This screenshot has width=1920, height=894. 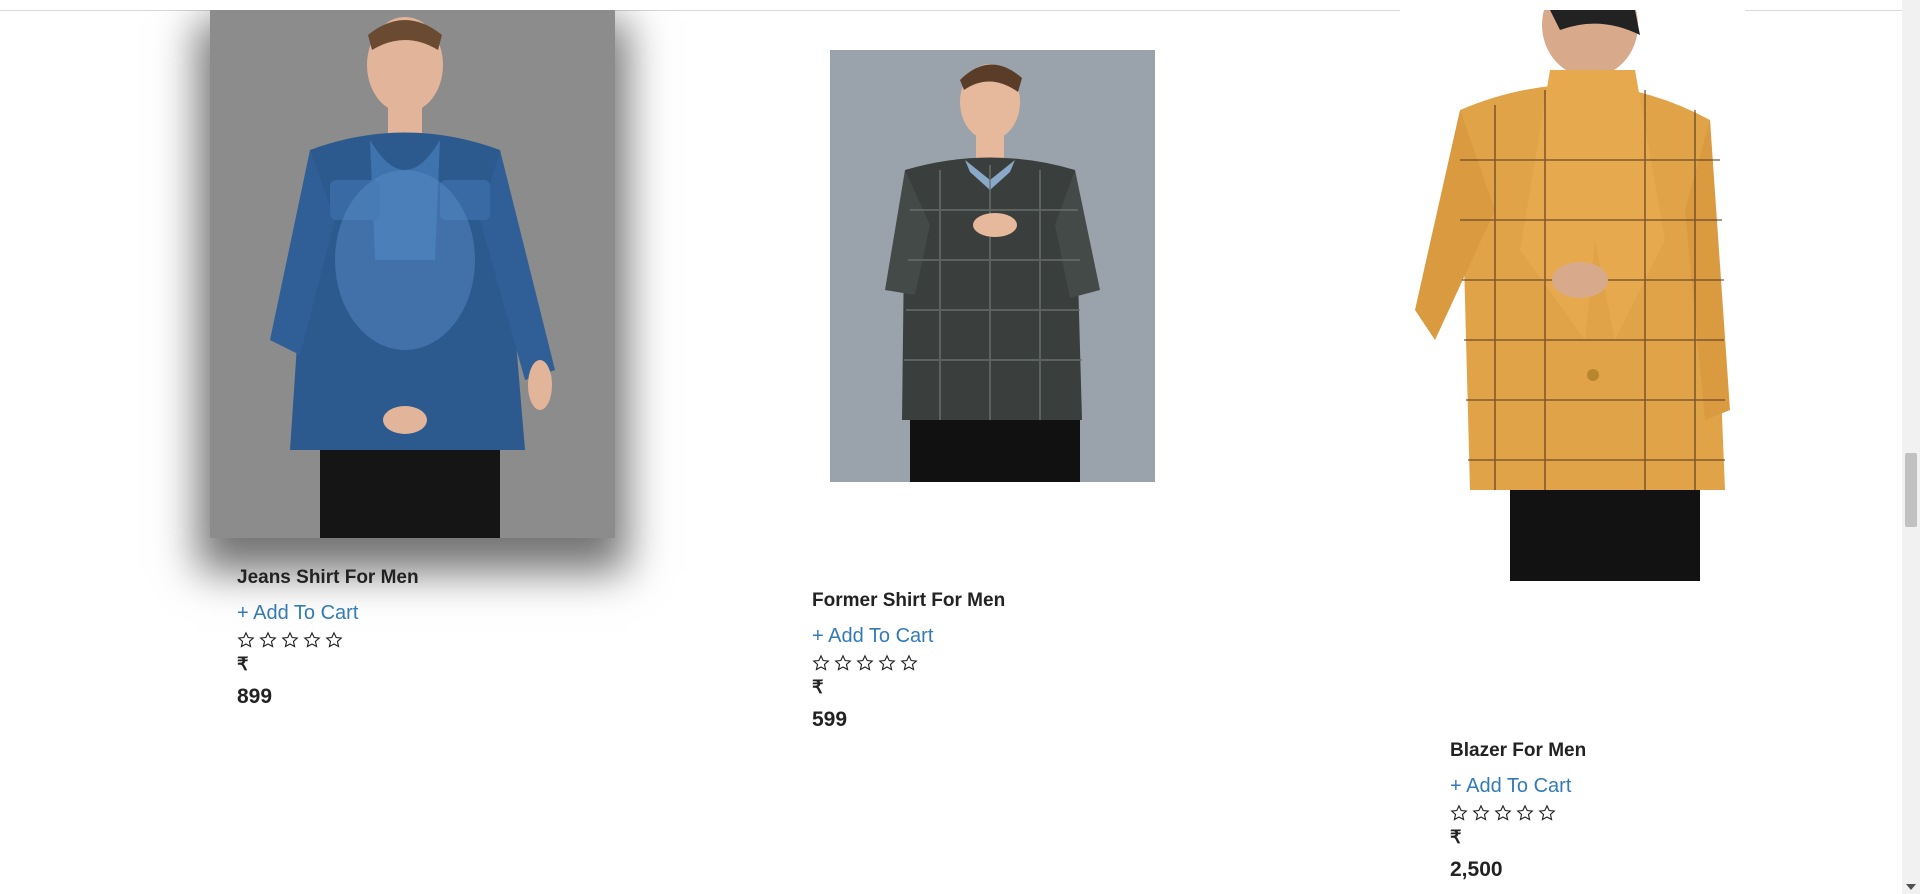 What do you see at coordinates (1476, 869) in the screenshot?
I see `product-price: 2,500` at bounding box center [1476, 869].